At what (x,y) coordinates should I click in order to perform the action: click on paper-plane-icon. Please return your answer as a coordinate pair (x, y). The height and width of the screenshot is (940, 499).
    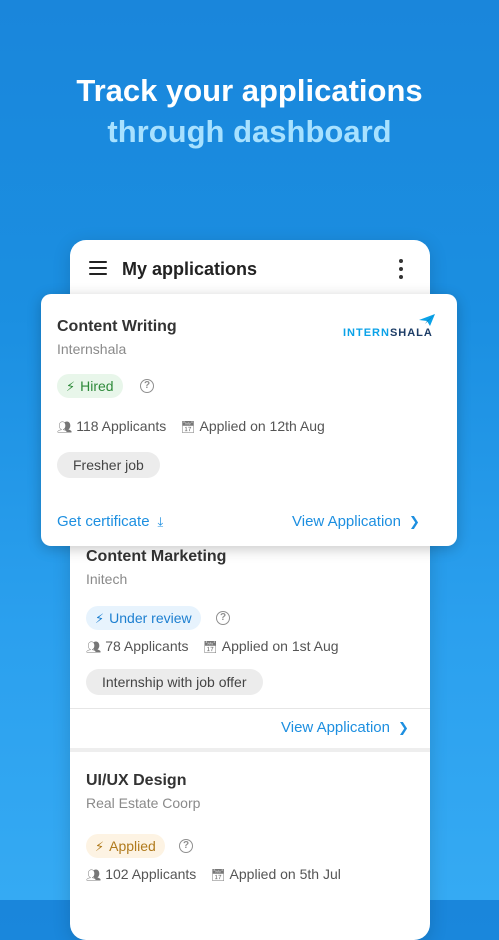
    Looking at the image, I should click on (427, 320).